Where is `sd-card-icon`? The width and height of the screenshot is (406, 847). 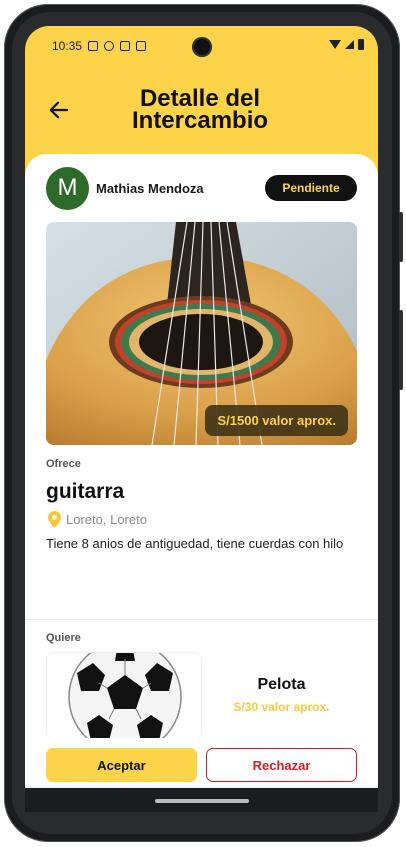 sd-card-icon is located at coordinates (125, 46).